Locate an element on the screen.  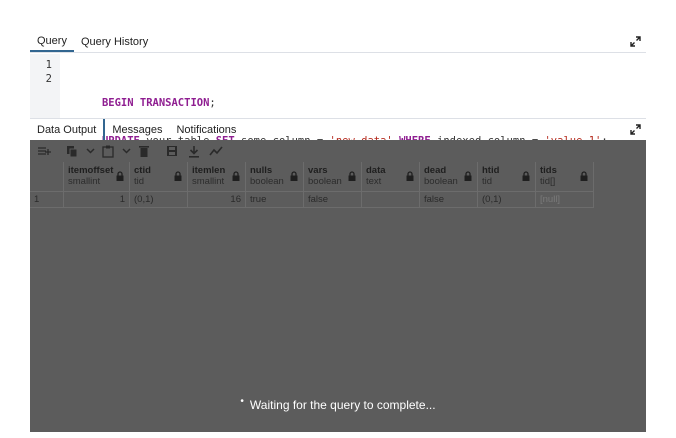
column-header-itemlen: itemlen smallint is located at coordinates (217, 177).